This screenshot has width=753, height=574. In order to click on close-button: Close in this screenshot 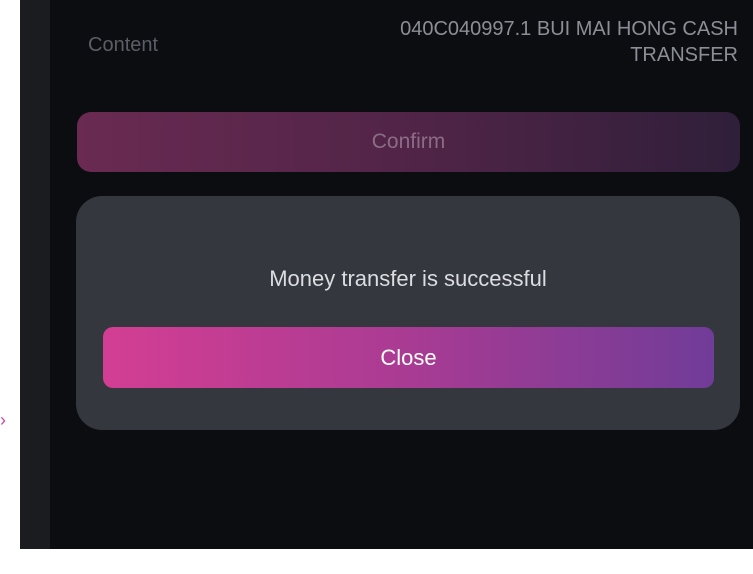, I will do `click(408, 357)`.